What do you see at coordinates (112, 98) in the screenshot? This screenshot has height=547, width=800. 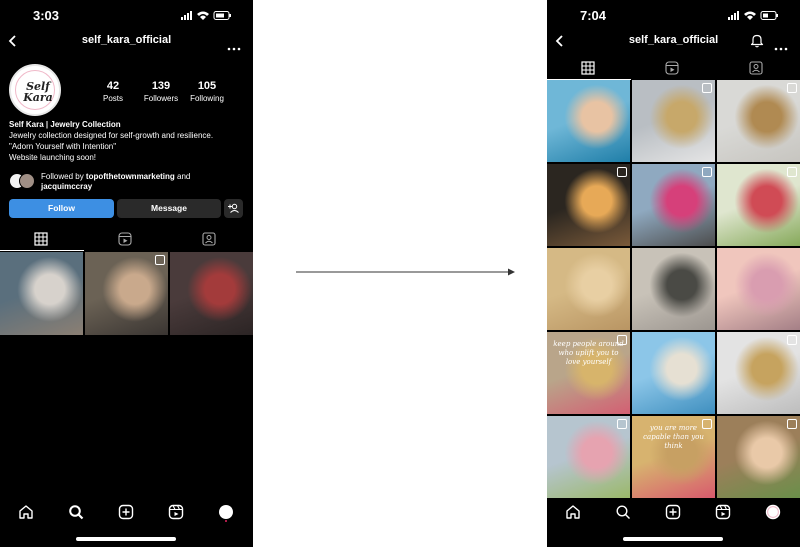 I see `stat-posts-label: Posts` at bounding box center [112, 98].